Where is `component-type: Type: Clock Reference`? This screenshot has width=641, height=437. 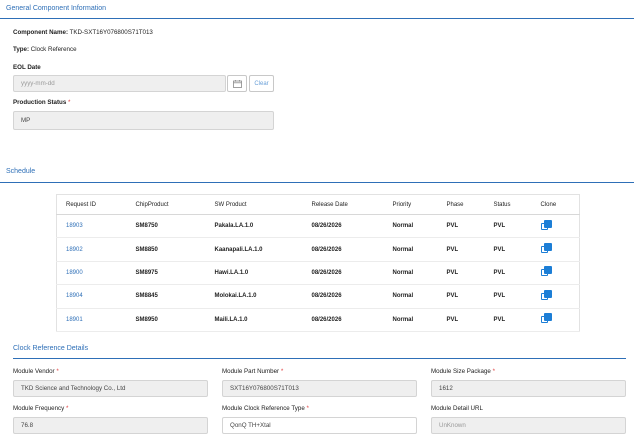
component-type: Type: Clock Reference is located at coordinates (45, 49).